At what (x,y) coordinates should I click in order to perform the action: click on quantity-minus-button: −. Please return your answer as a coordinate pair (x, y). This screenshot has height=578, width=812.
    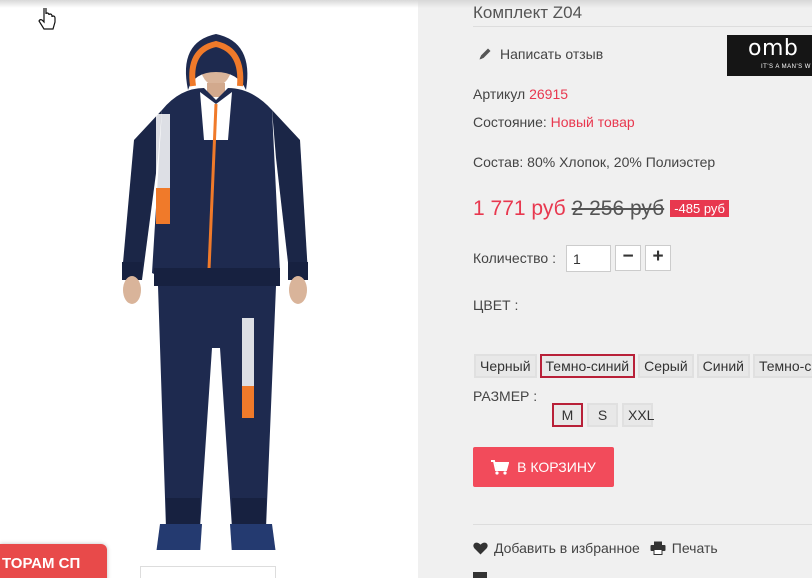
    Looking at the image, I should click on (628, 258).